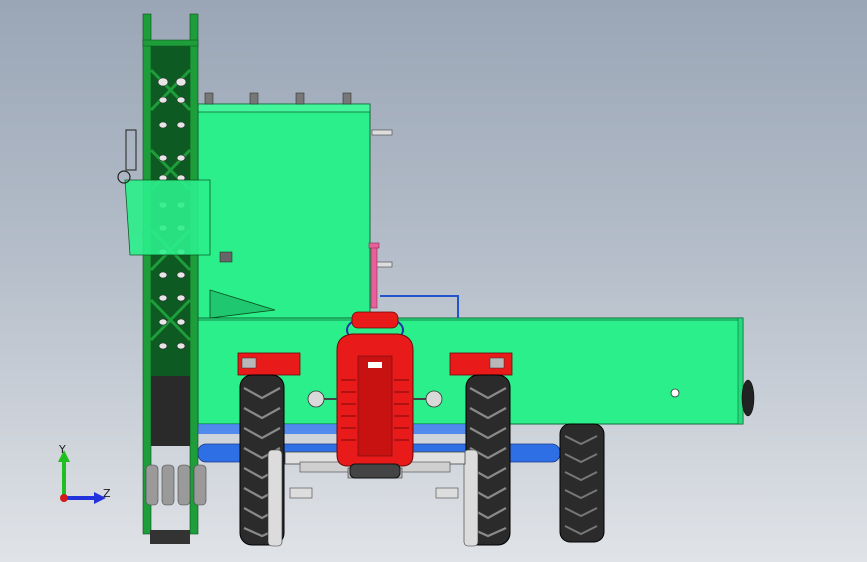 The height and width of the screenshot is (562, 867). What do you see at coordinates (262, 460) in the screenshot?
I see `front-wheel-left` at bounding box center [262, 460].